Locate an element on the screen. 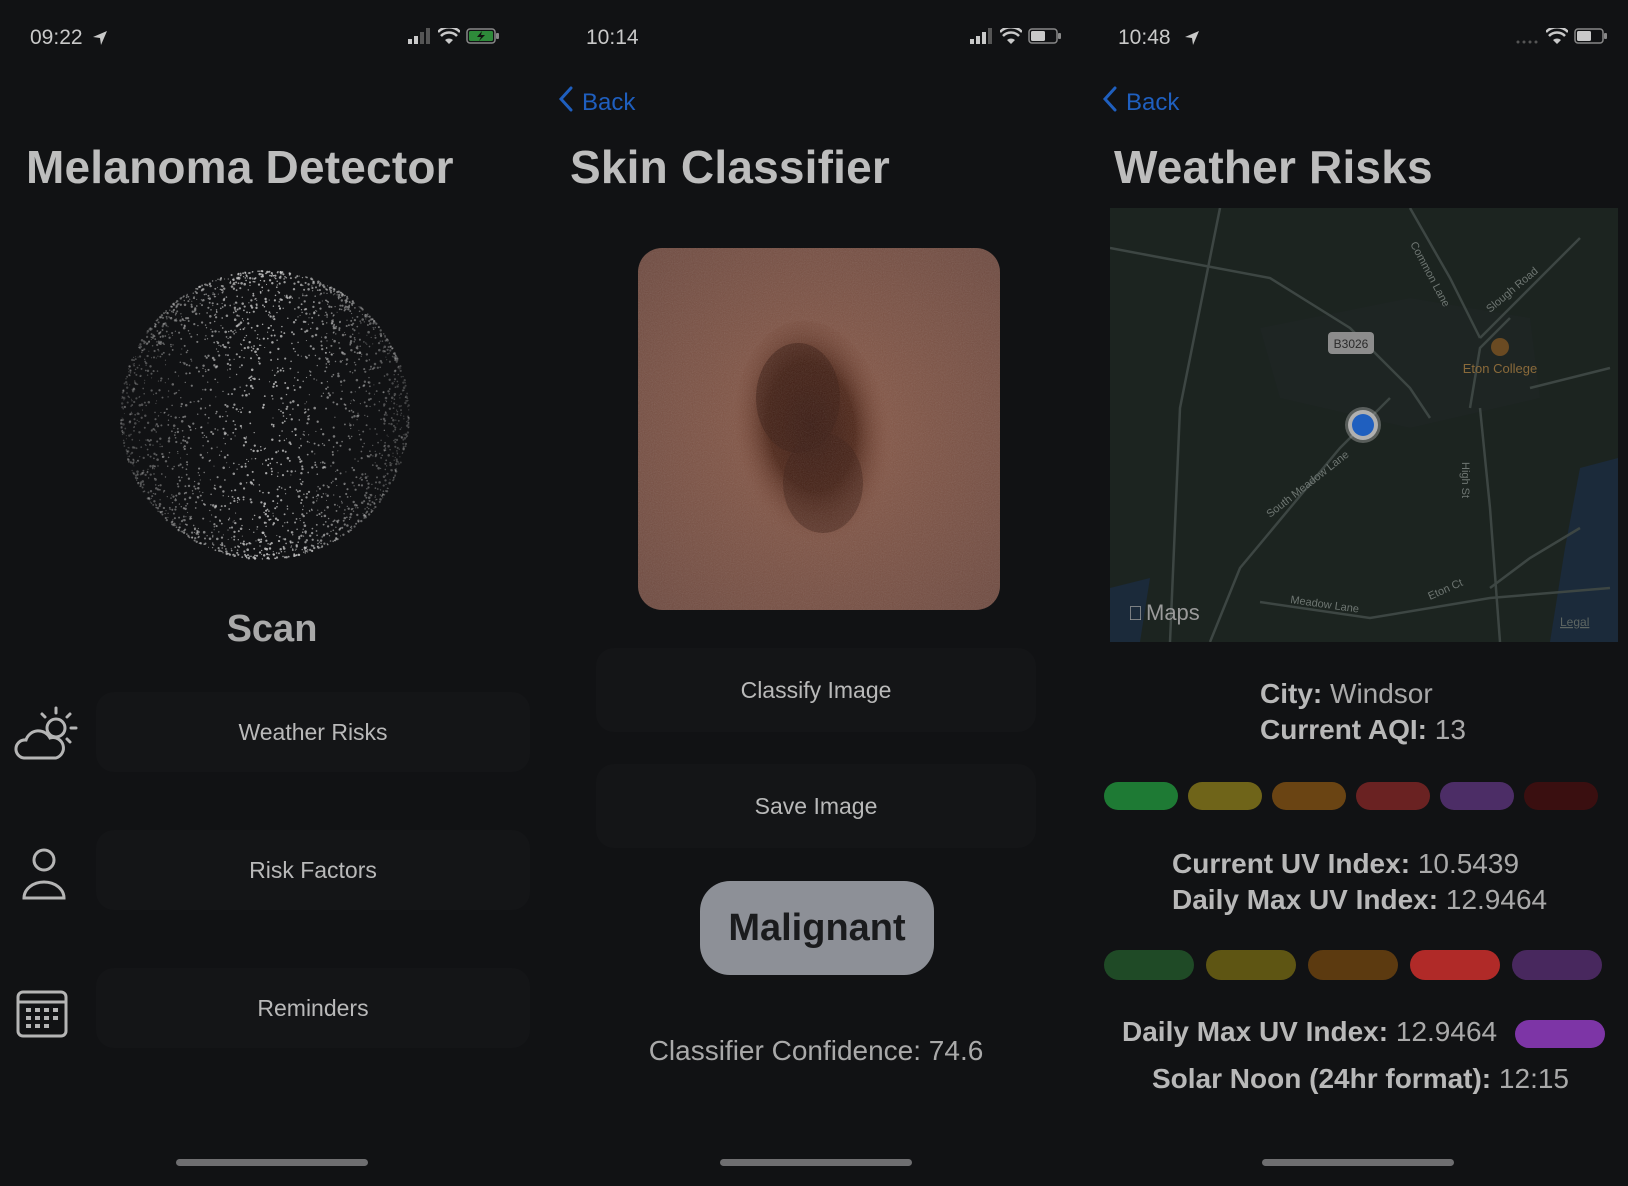 The image size is (1628, 1186). aqi-color-scale is located at coordinates (1366, 796).